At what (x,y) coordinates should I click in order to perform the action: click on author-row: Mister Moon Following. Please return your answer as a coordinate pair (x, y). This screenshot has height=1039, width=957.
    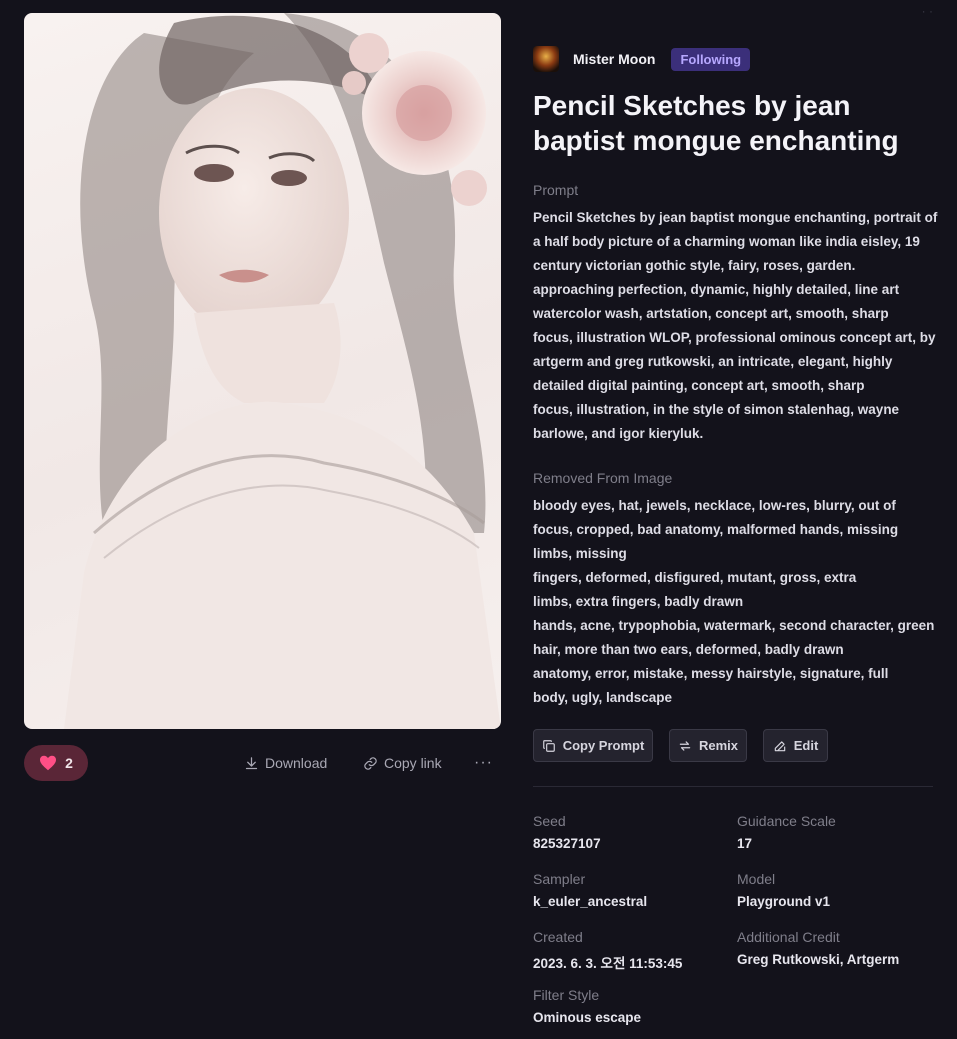
    Looking at the image, I should click on (642, 59).